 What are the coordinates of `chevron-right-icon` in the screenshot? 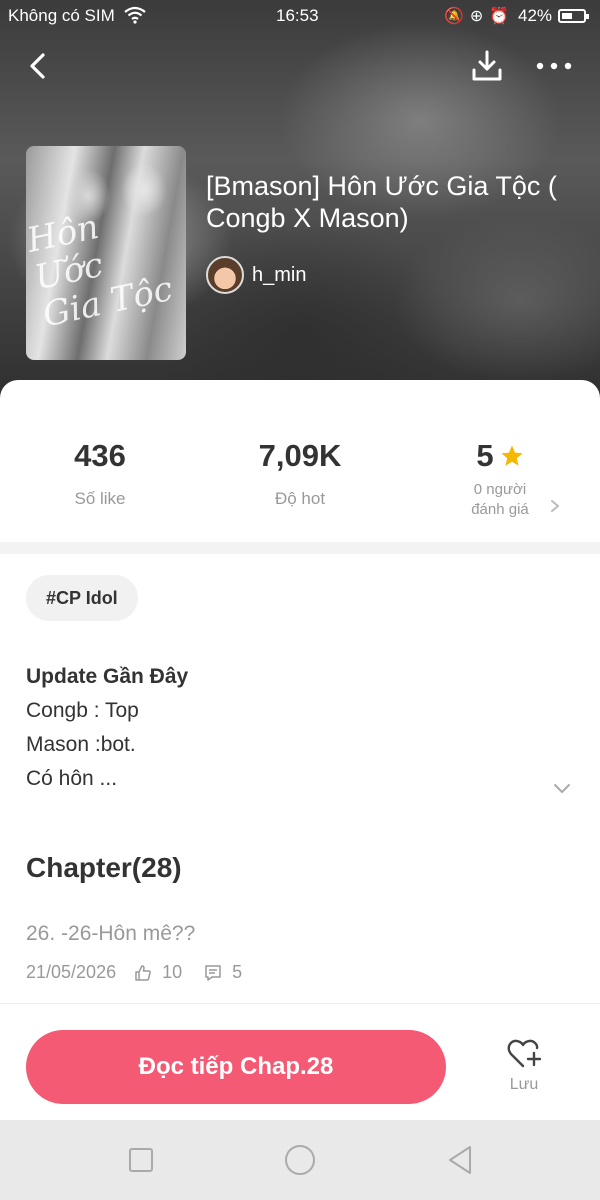 It's located at (555, 506).